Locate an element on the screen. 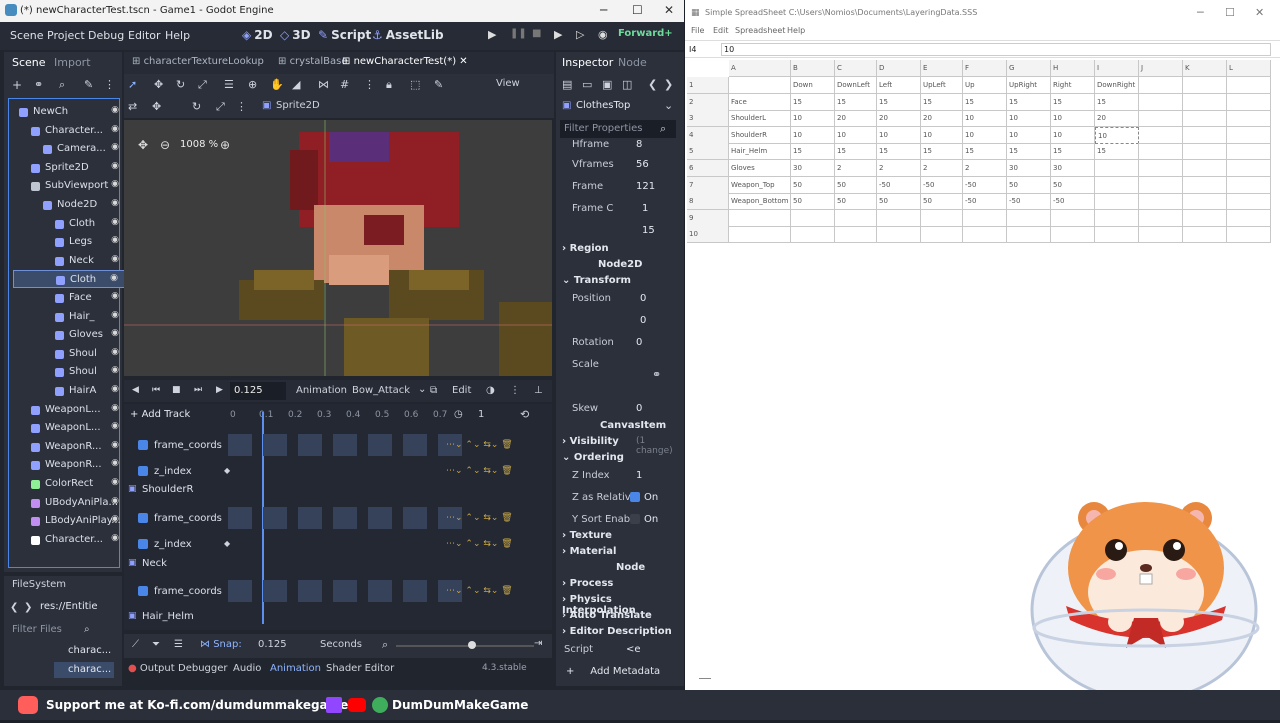  inspected-node: ClothesTop is located at coordinates (603, 105).